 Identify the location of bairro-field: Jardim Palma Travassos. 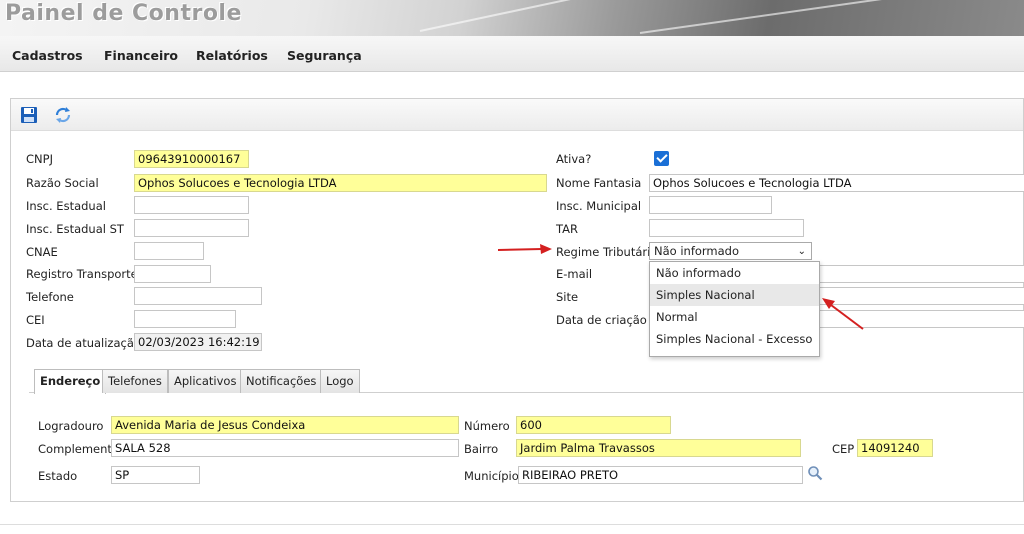
(658, 448).